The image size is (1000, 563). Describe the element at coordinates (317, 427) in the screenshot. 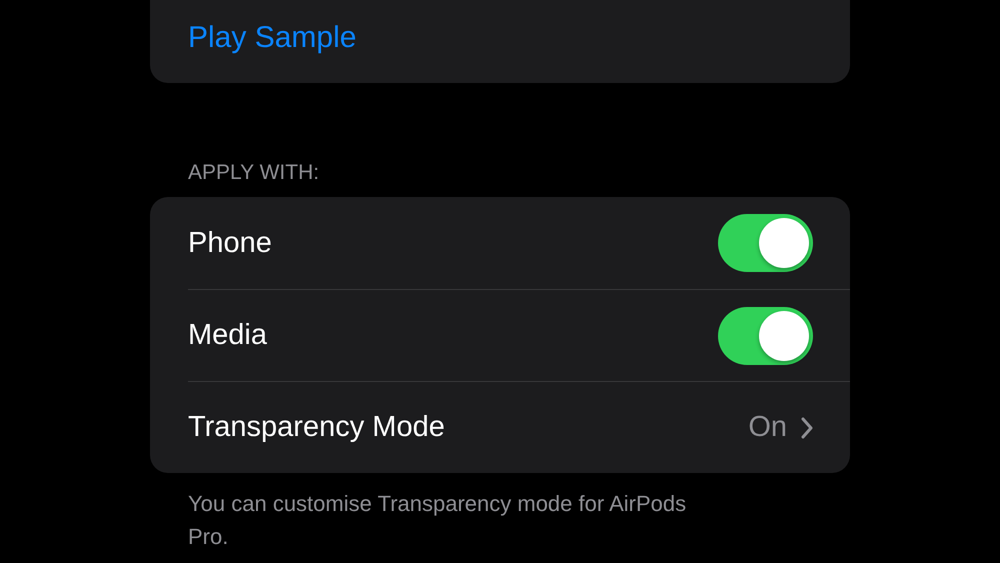

I see `row-label: Transparency Mode` at that location.